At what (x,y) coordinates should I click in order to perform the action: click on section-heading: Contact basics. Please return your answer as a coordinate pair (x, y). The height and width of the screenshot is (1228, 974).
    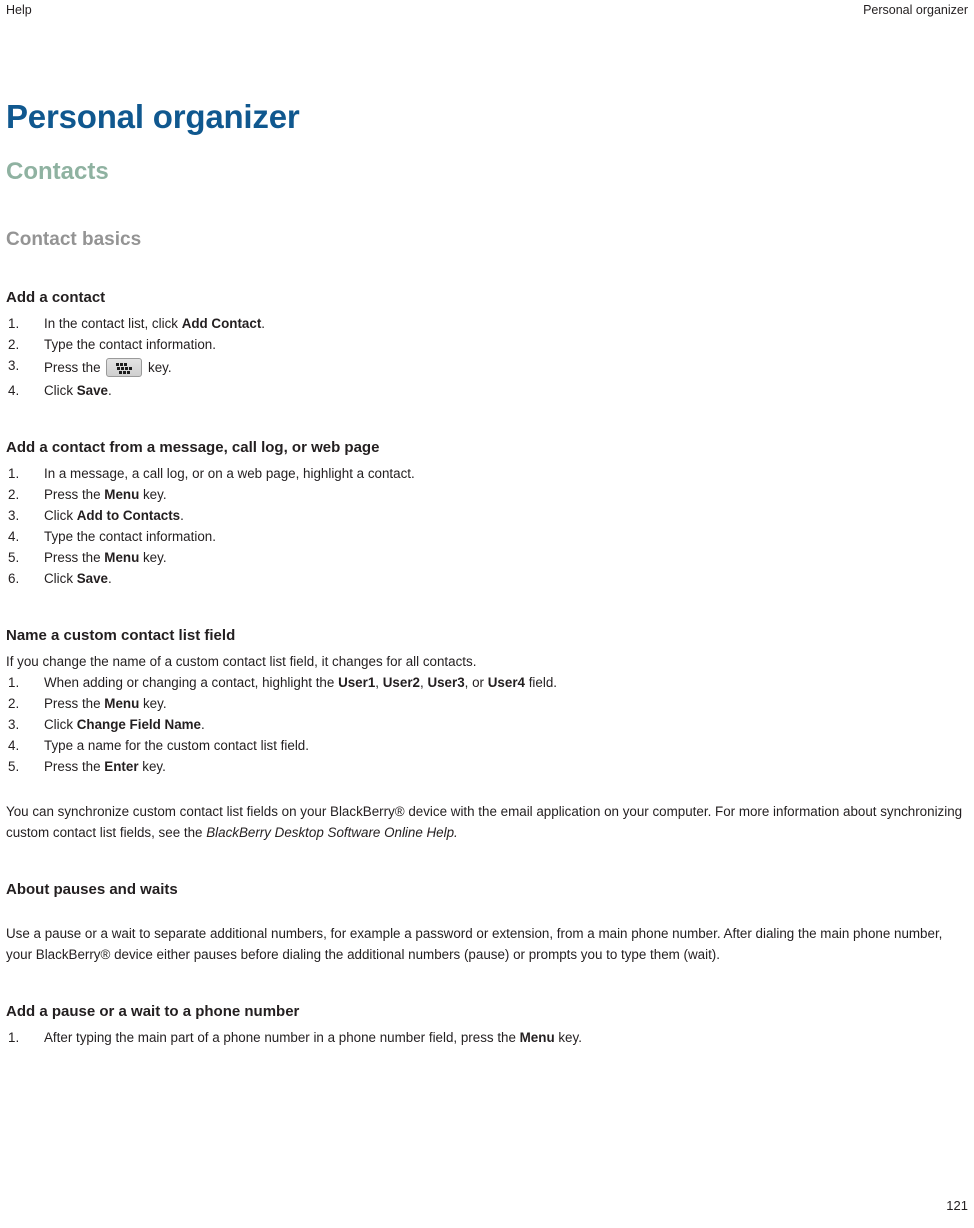
    Looking at the image, I should click on (74, 239).